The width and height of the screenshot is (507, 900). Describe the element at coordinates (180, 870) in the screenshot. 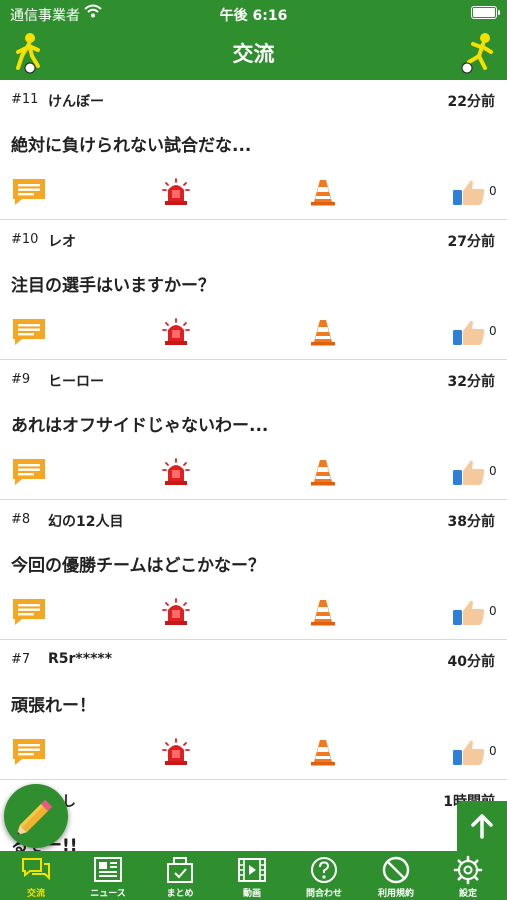

I see `summary-box-icon` at that location.